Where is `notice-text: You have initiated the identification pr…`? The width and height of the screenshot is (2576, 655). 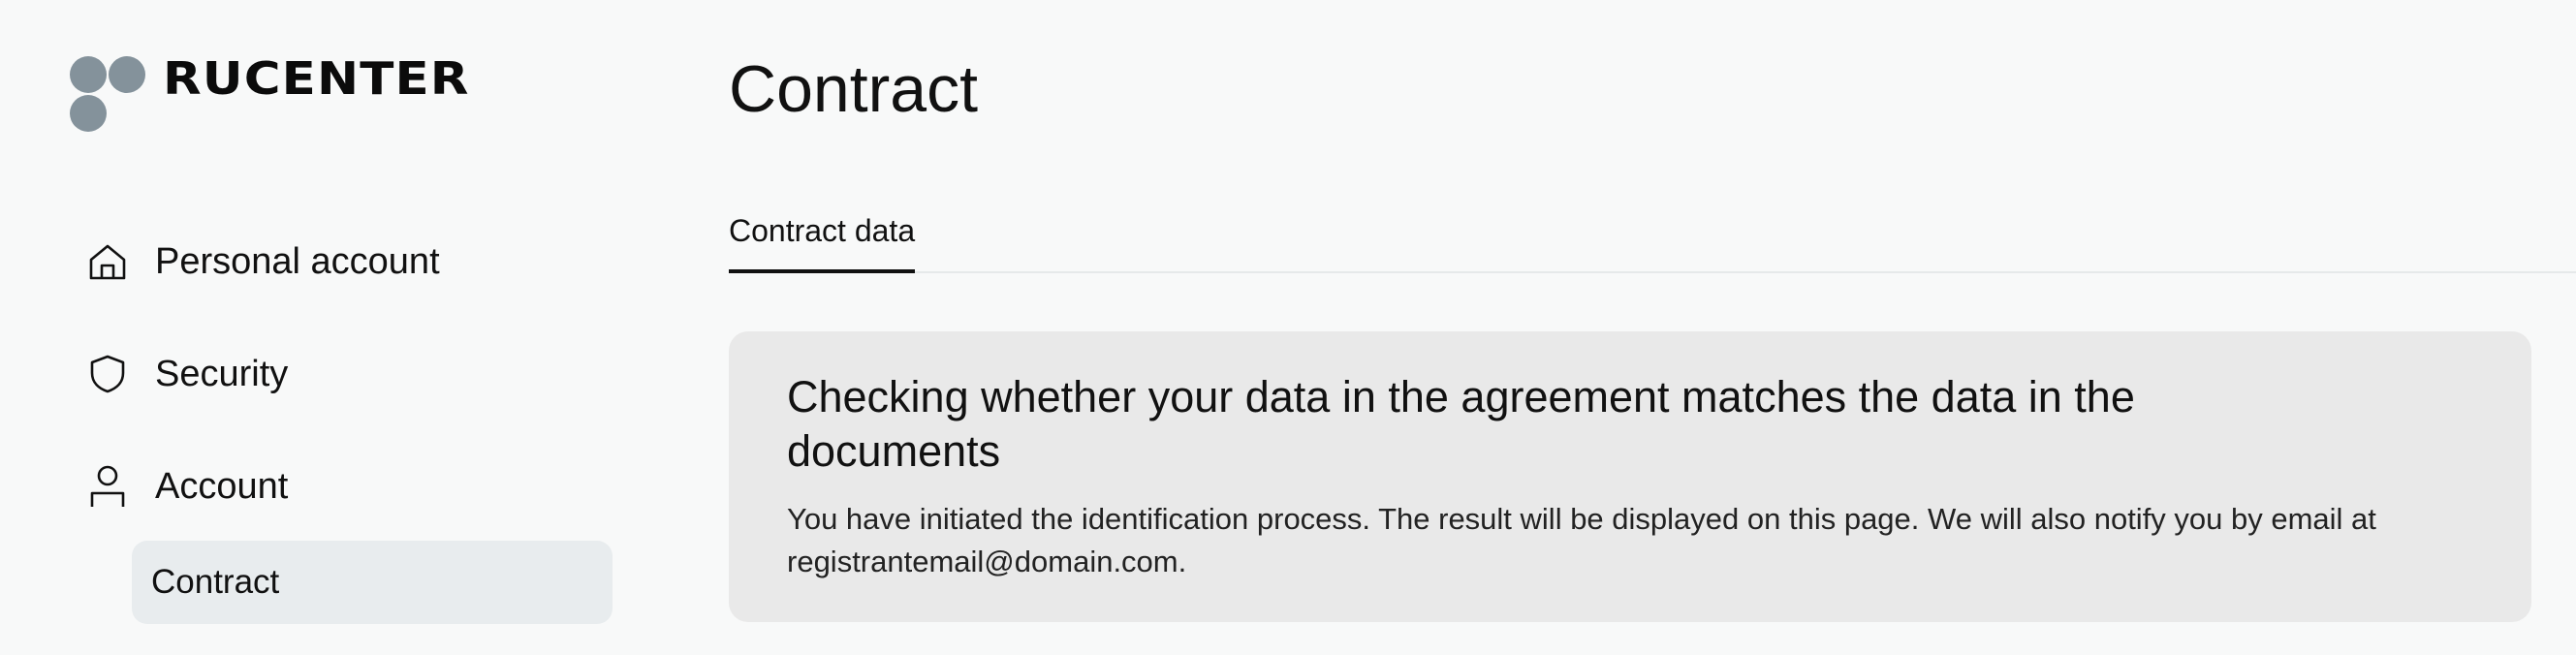
notice-text: You have initiated the identification pr… is located at coordinates (1581, 540).